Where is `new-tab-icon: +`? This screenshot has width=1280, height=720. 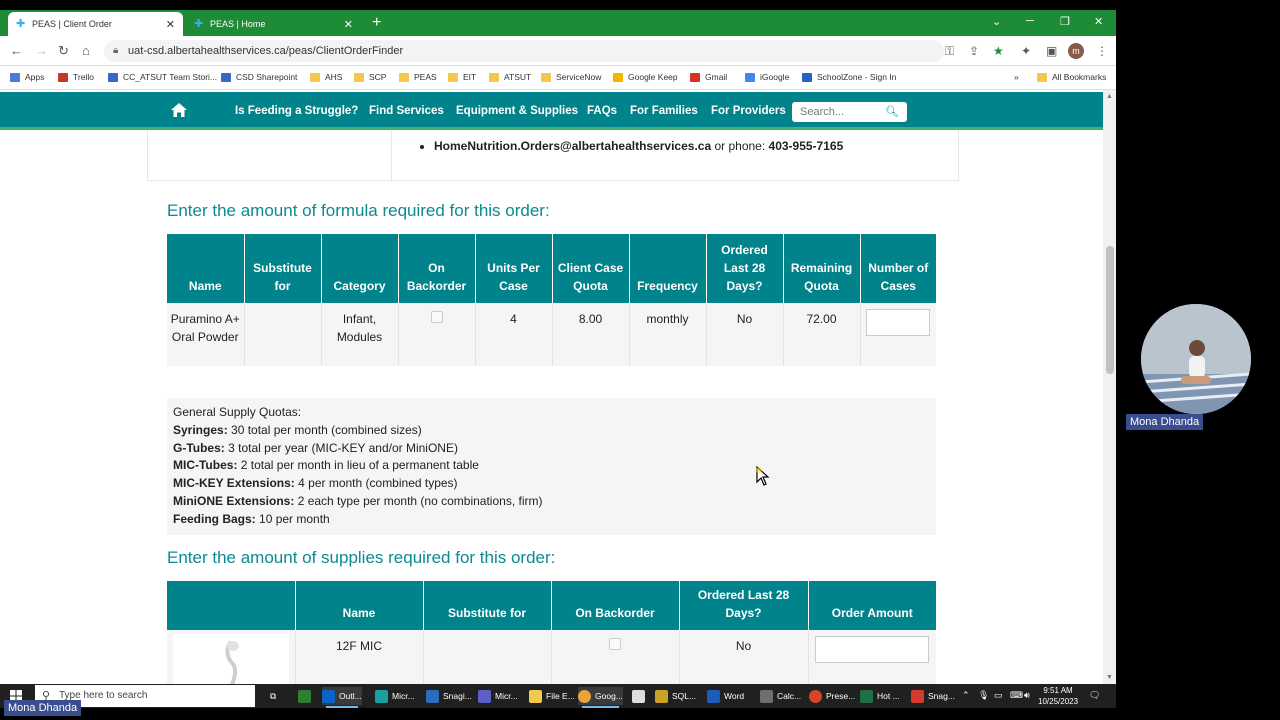
new-tab-icon: + is located at coordinates (376, 23).